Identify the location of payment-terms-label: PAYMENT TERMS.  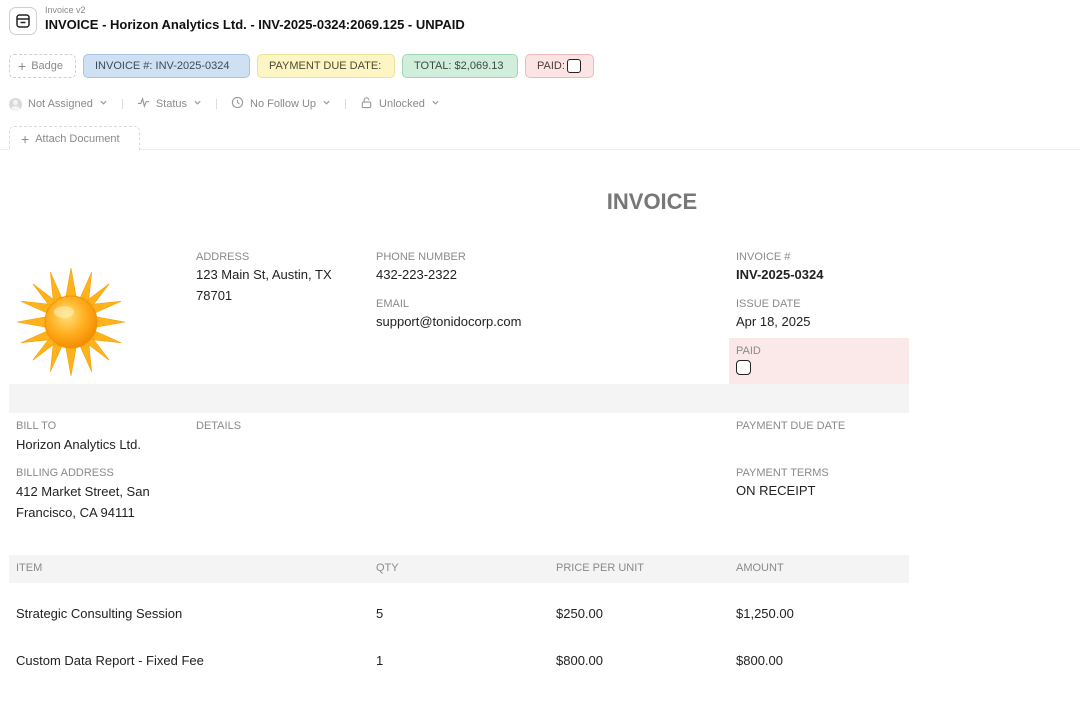
(782, 473).